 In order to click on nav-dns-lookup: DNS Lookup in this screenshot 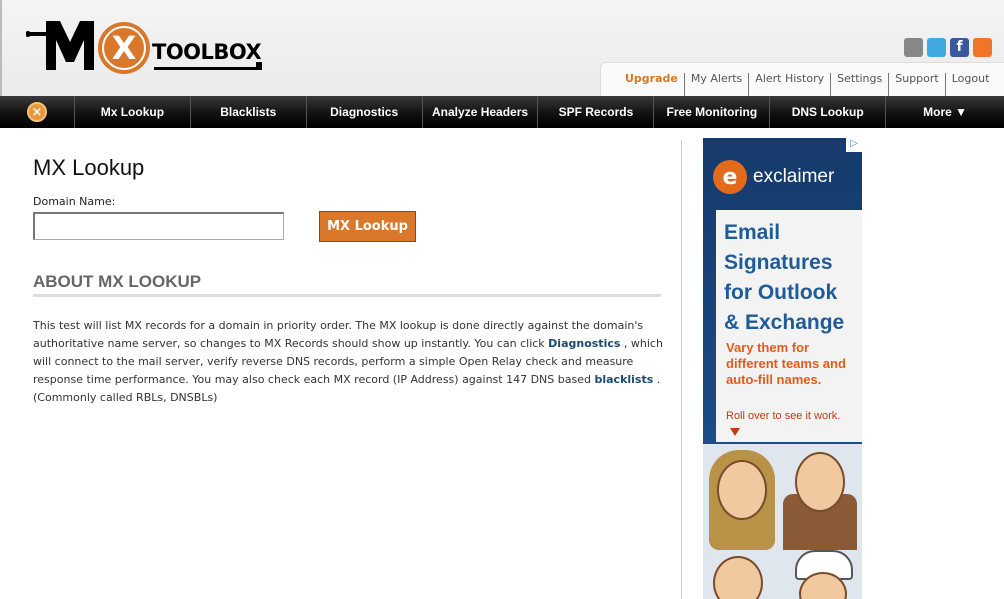, I will do `click(828, 112)`.